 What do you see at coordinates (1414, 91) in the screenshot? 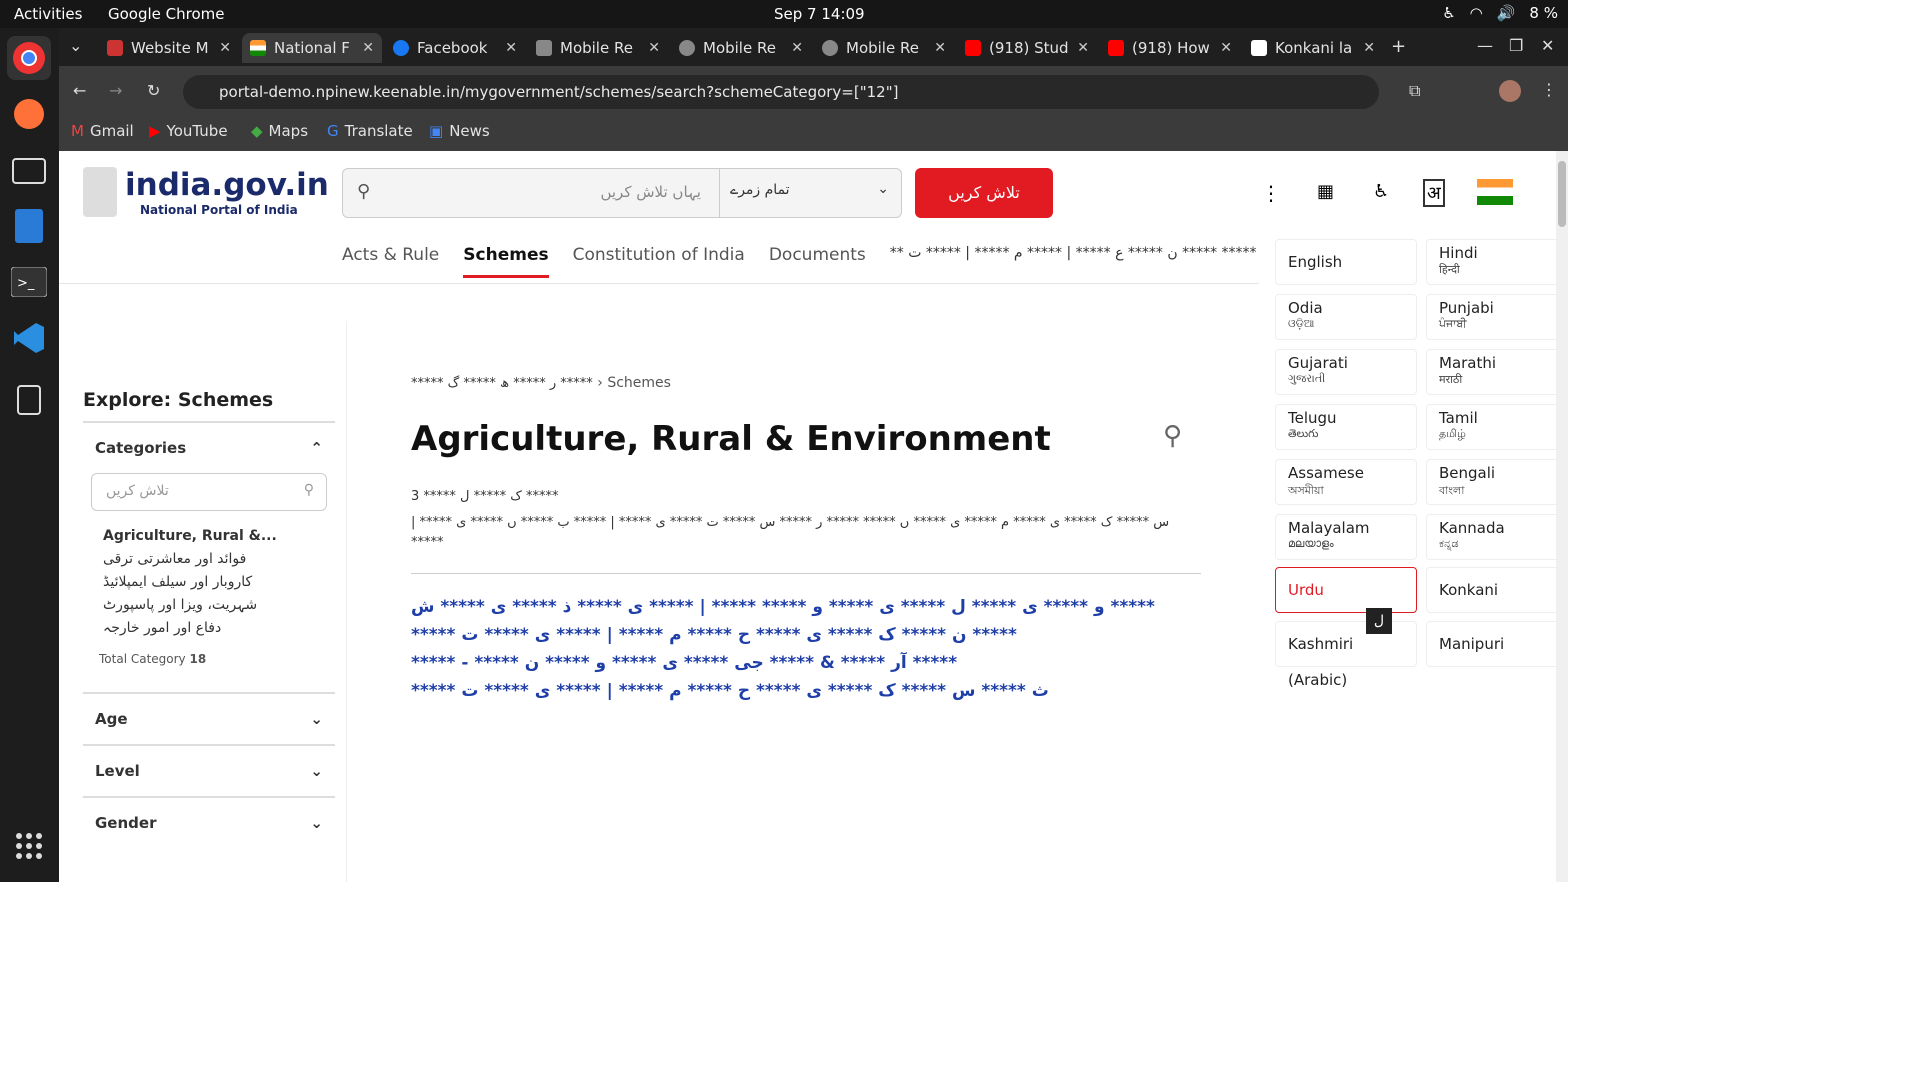
I see `extensions-icon: ⧉` at bounding box center [1414, 91].